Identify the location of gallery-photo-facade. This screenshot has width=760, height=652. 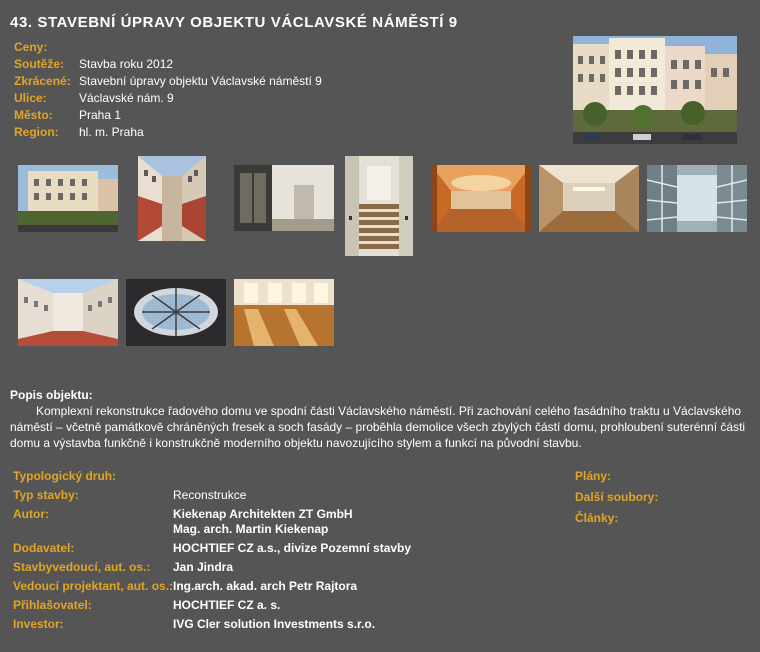
(68, 198).